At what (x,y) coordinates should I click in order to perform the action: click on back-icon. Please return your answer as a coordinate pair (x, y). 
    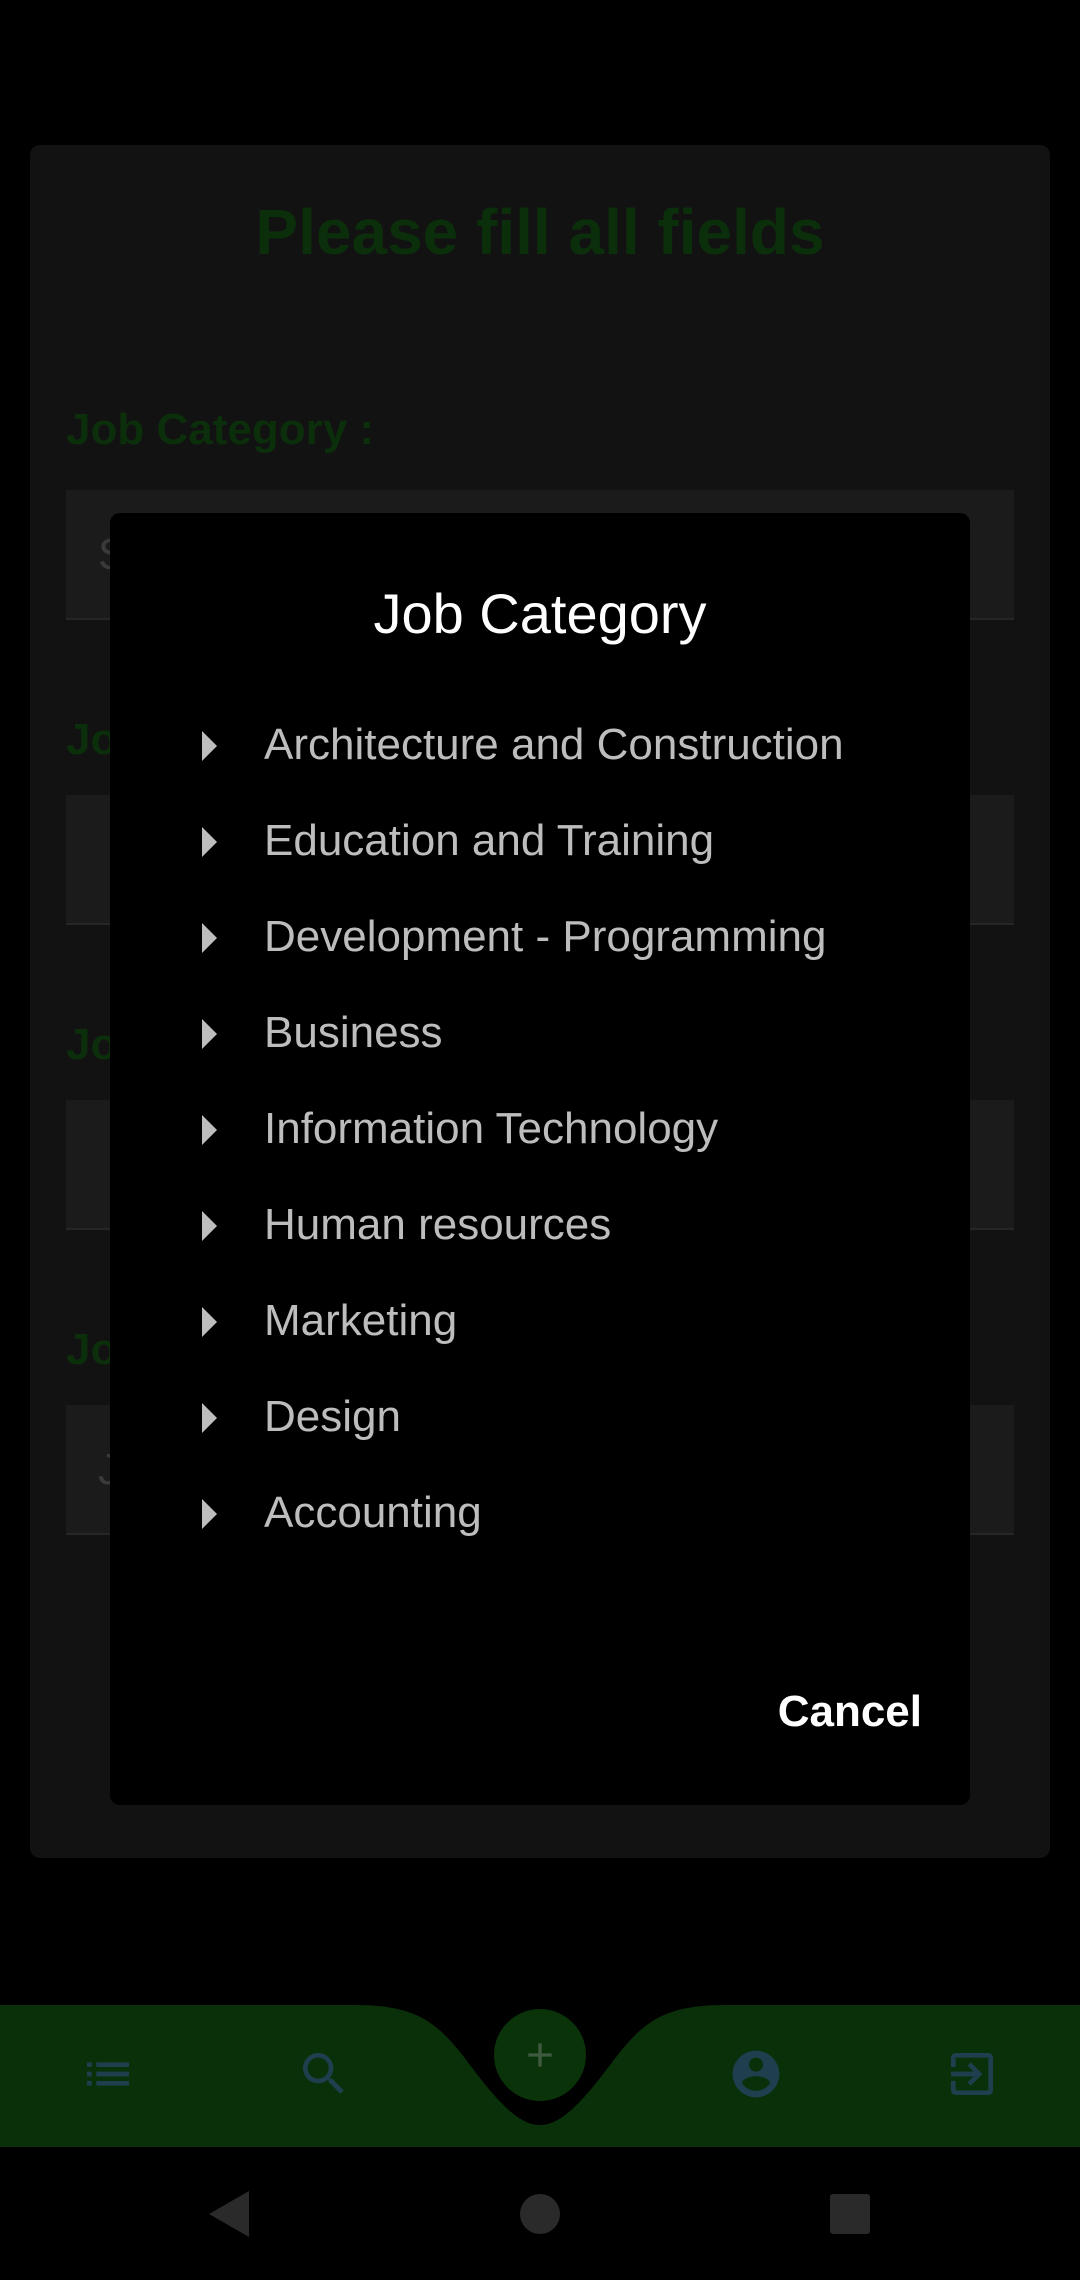
    Looking at the image, I should click on (228, 2214).